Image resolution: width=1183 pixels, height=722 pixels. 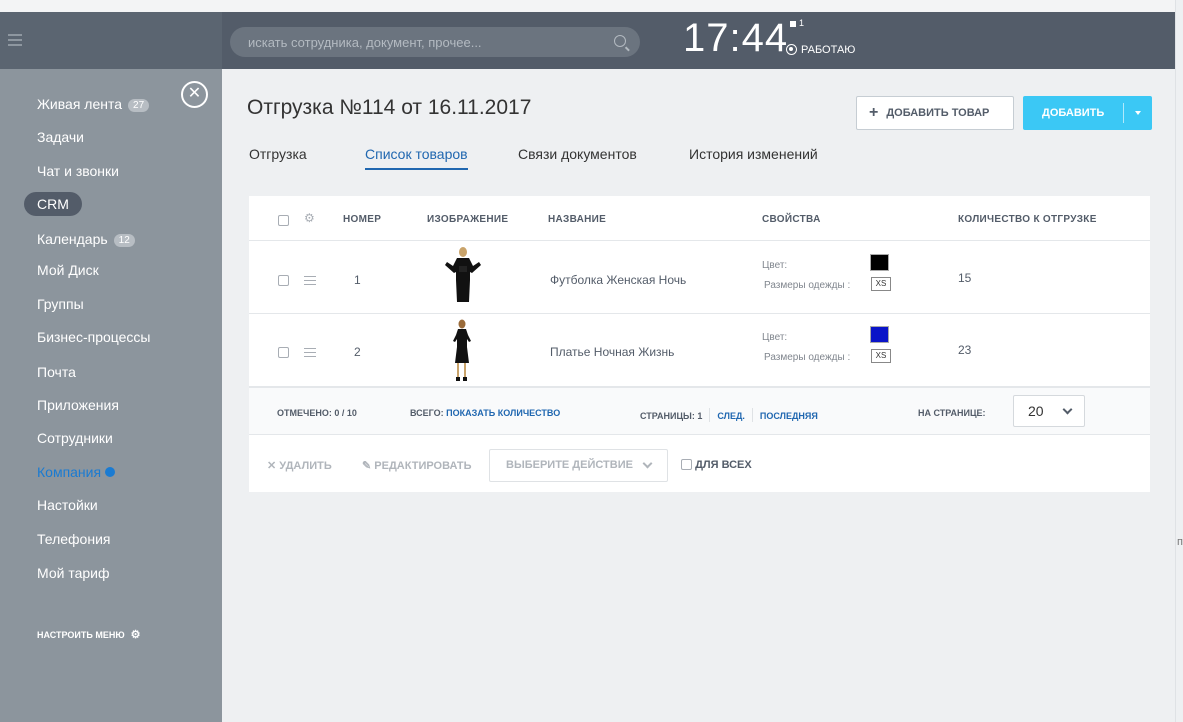 I want to click on add-button: ДОБАВИТЬ, so click(x=1087, y=113).